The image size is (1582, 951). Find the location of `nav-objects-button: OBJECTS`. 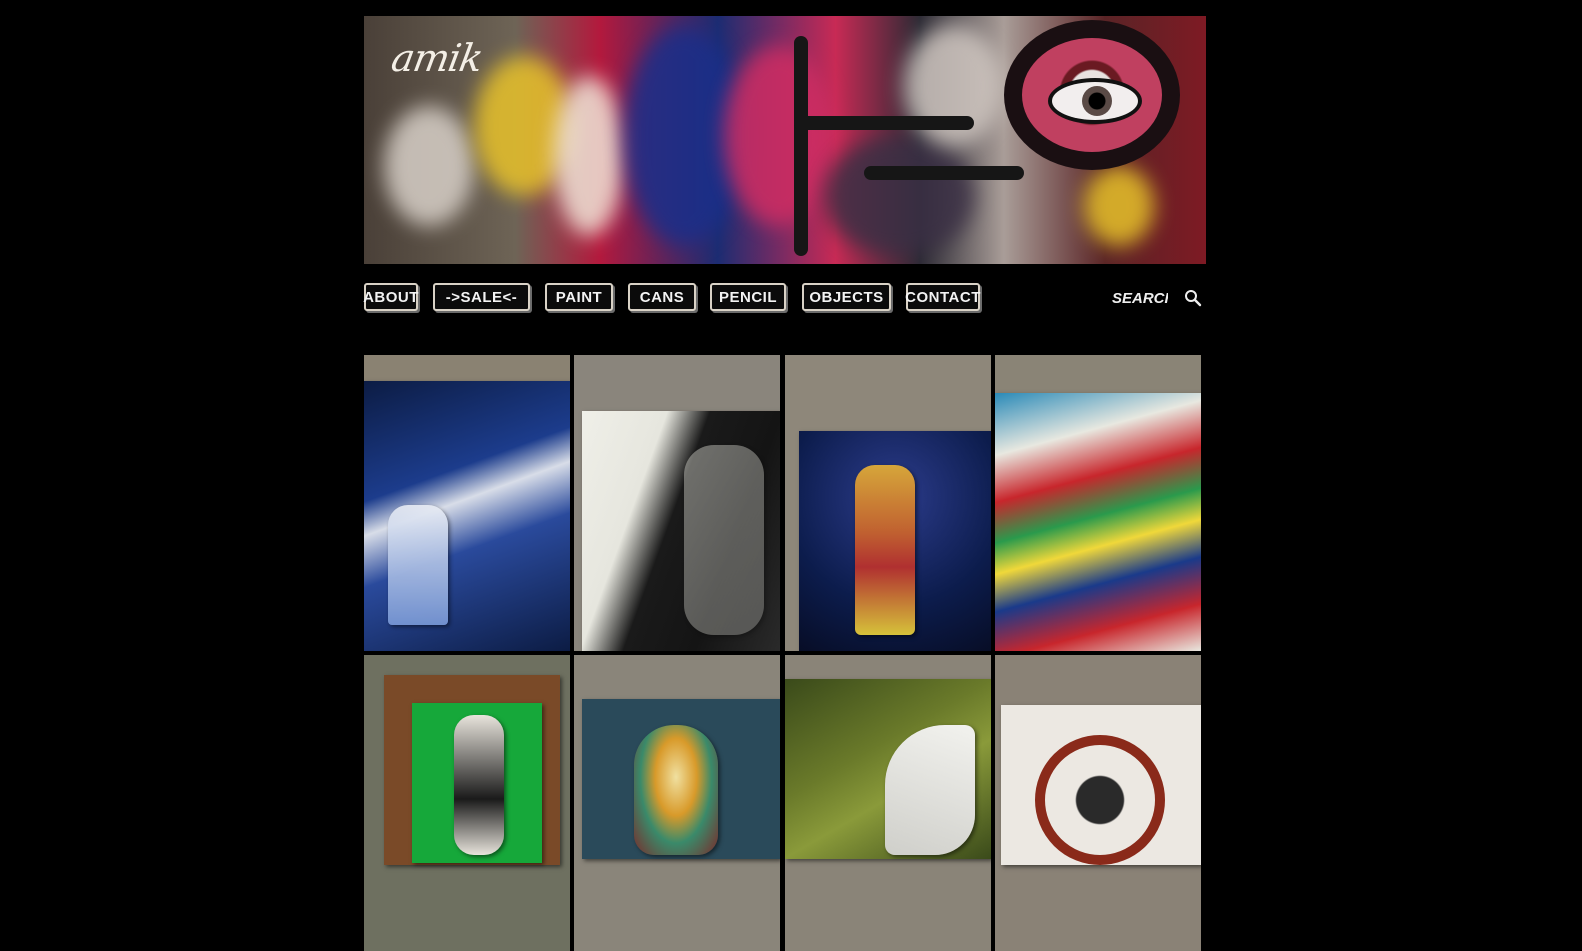

nav-objects-button: OBJECTS is located at coordinates (846, 297).